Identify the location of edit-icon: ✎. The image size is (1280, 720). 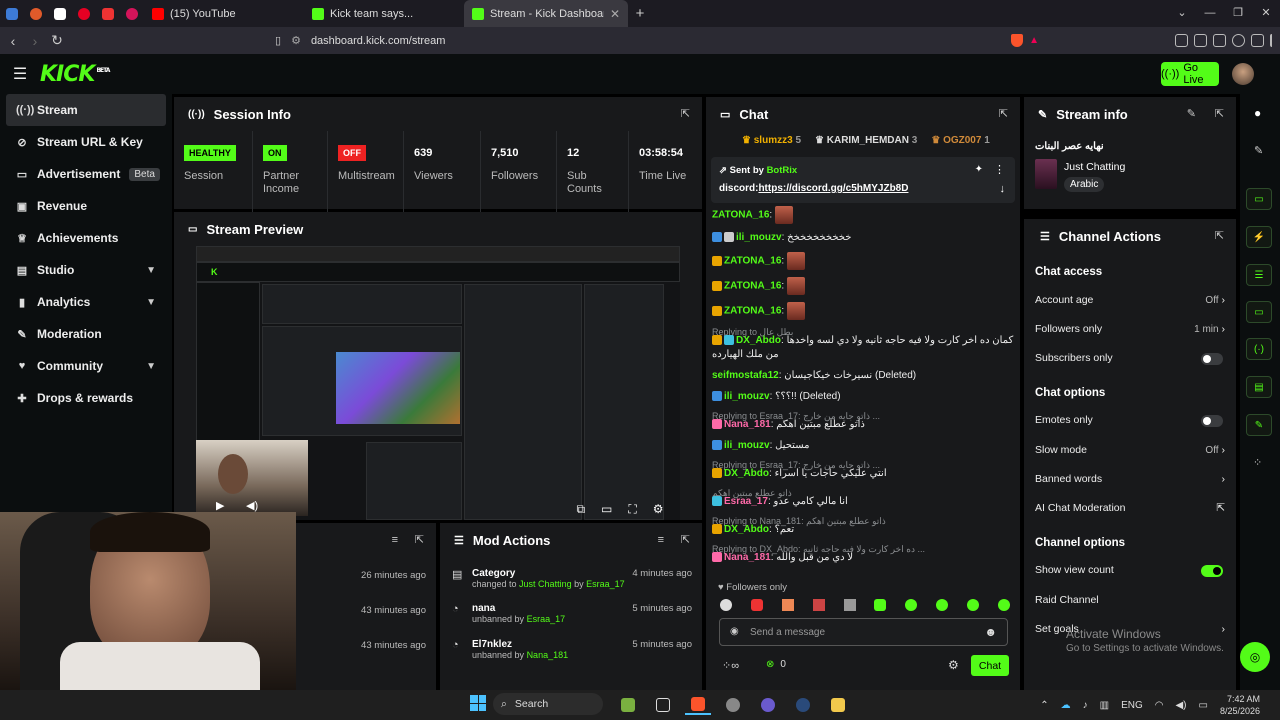
(1258, 150).